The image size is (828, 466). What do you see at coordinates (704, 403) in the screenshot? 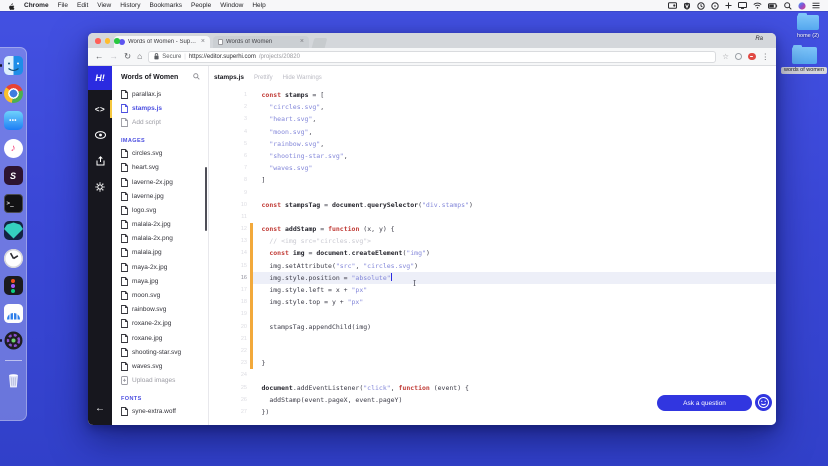
I see `ask-question-button: Ask a question` at bounding box center [704, 403].